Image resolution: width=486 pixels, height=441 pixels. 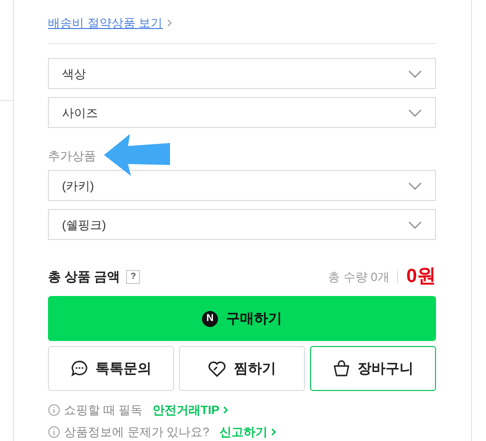 I want to click on addon-label: 추가상품, so click(x=72, y=155).